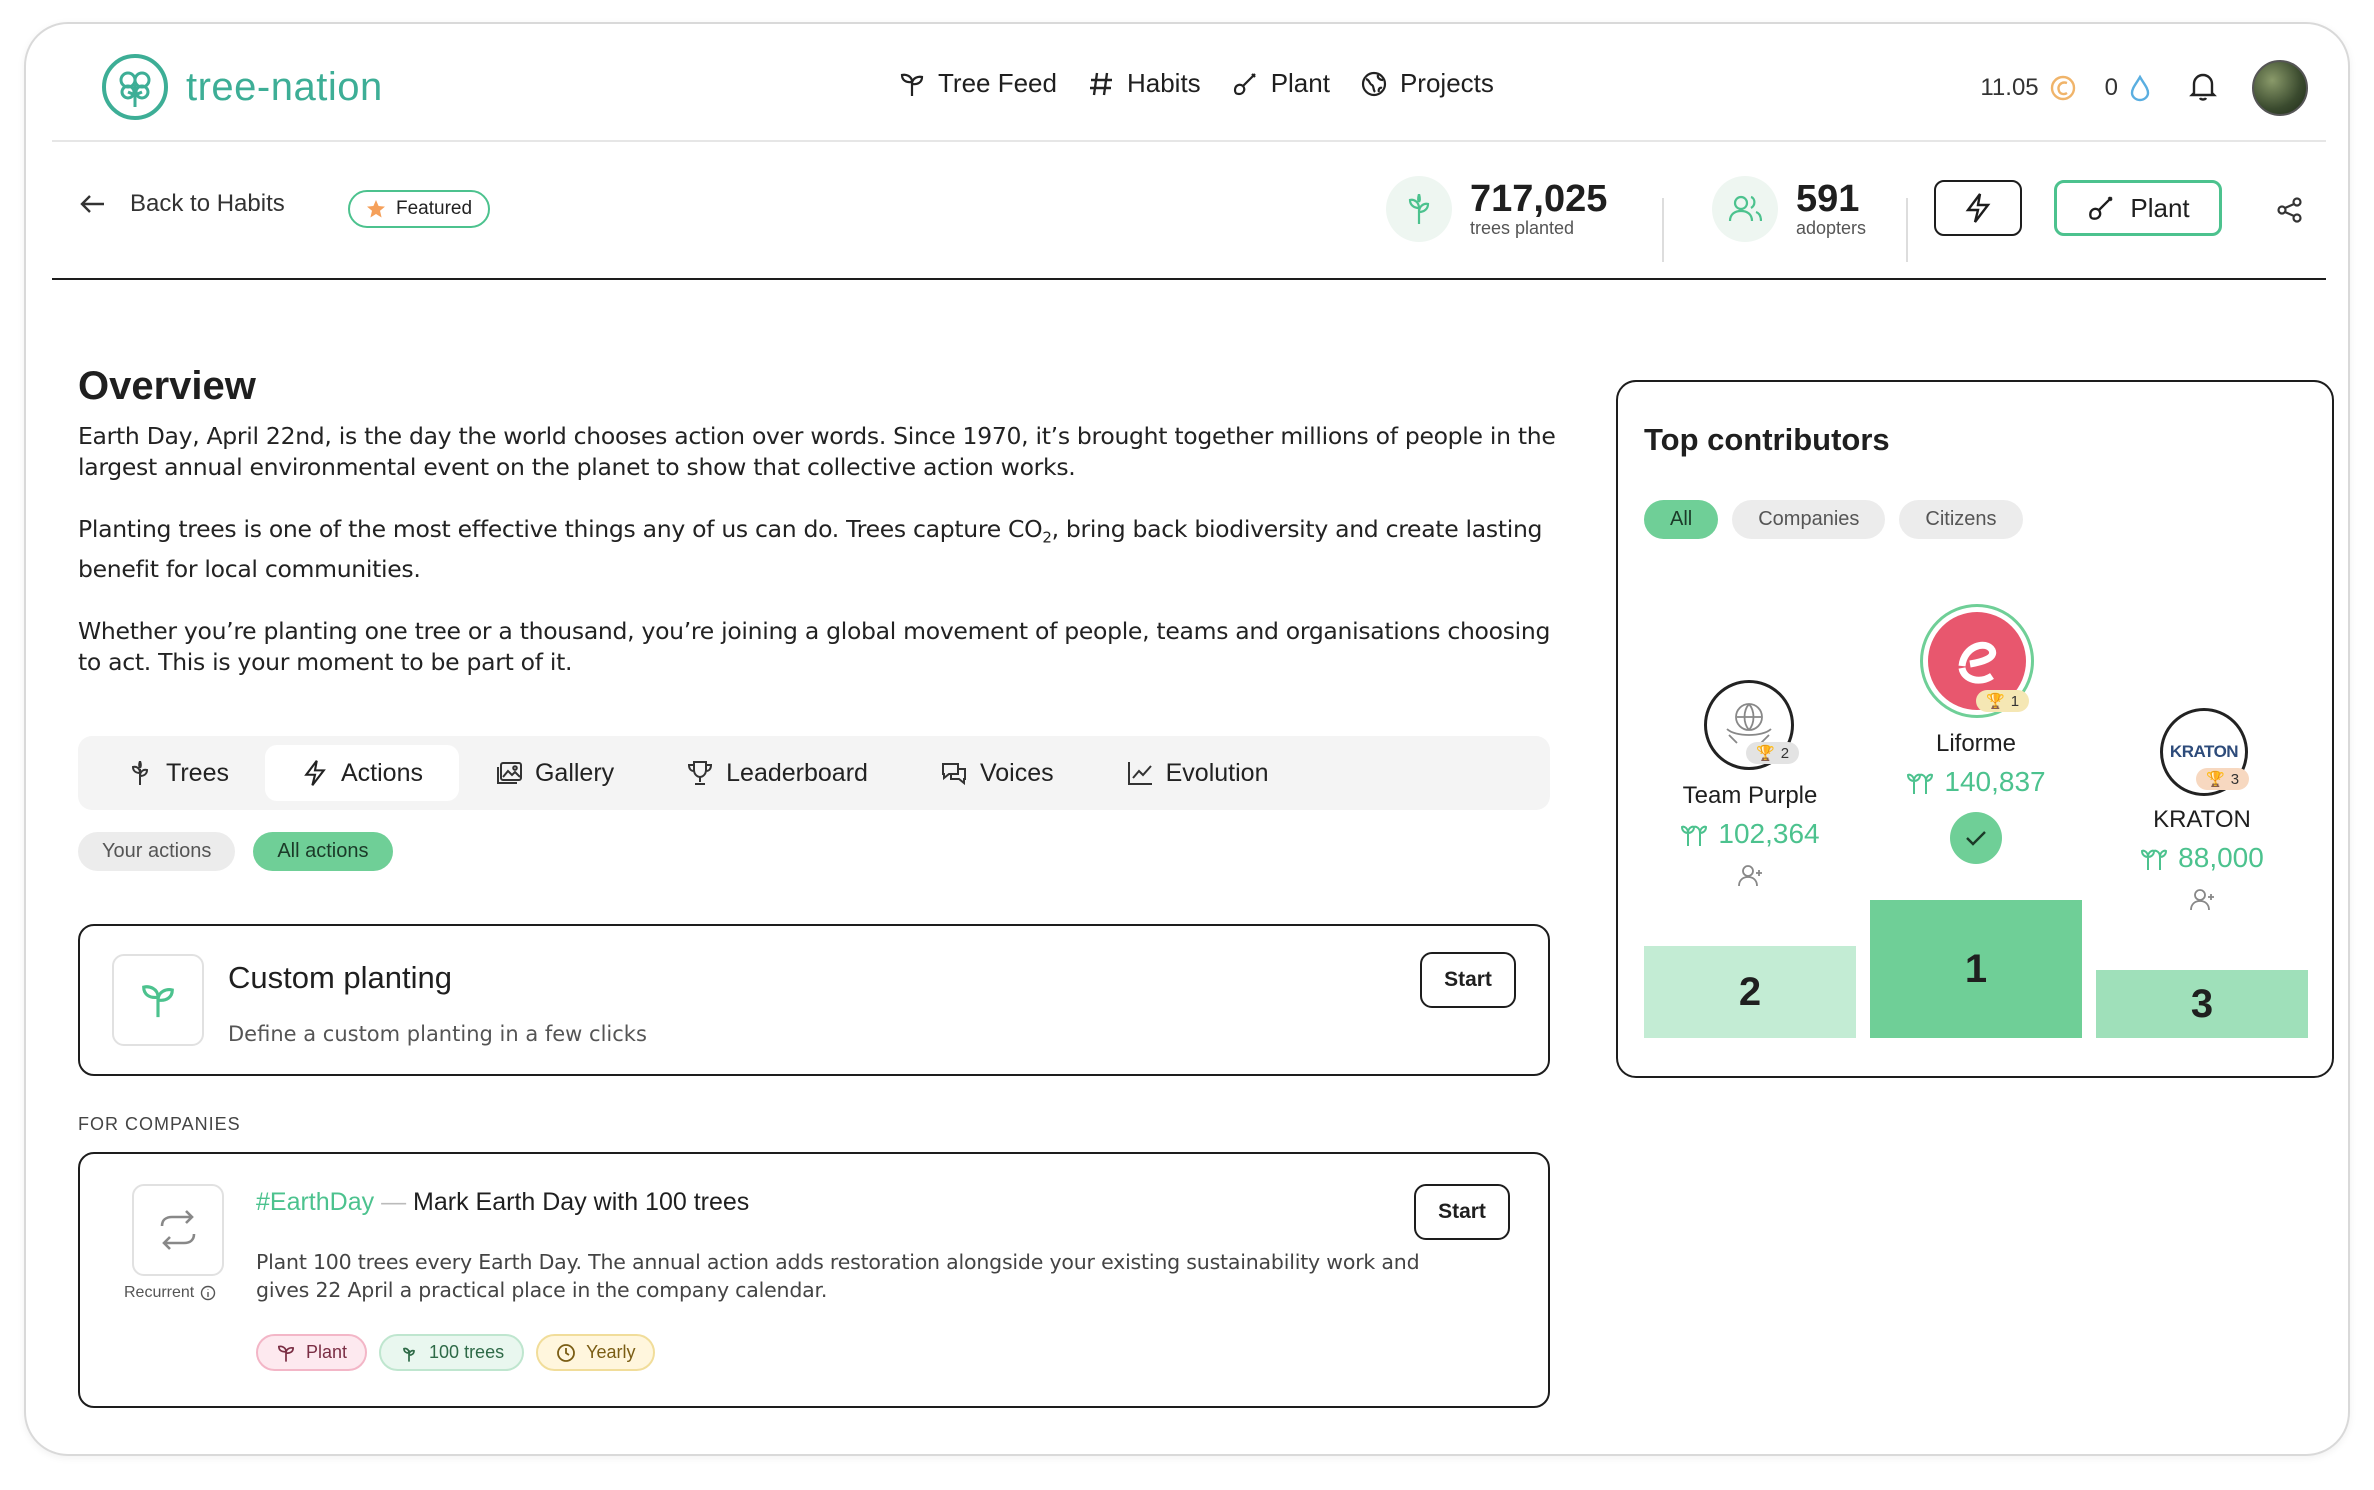 The width and height of the screenshot is (2374, 1490). What do you see at coordinates (177, 773) in the screenshot?
I see `tab-trees: Trees` at bounding box center [177, 773].